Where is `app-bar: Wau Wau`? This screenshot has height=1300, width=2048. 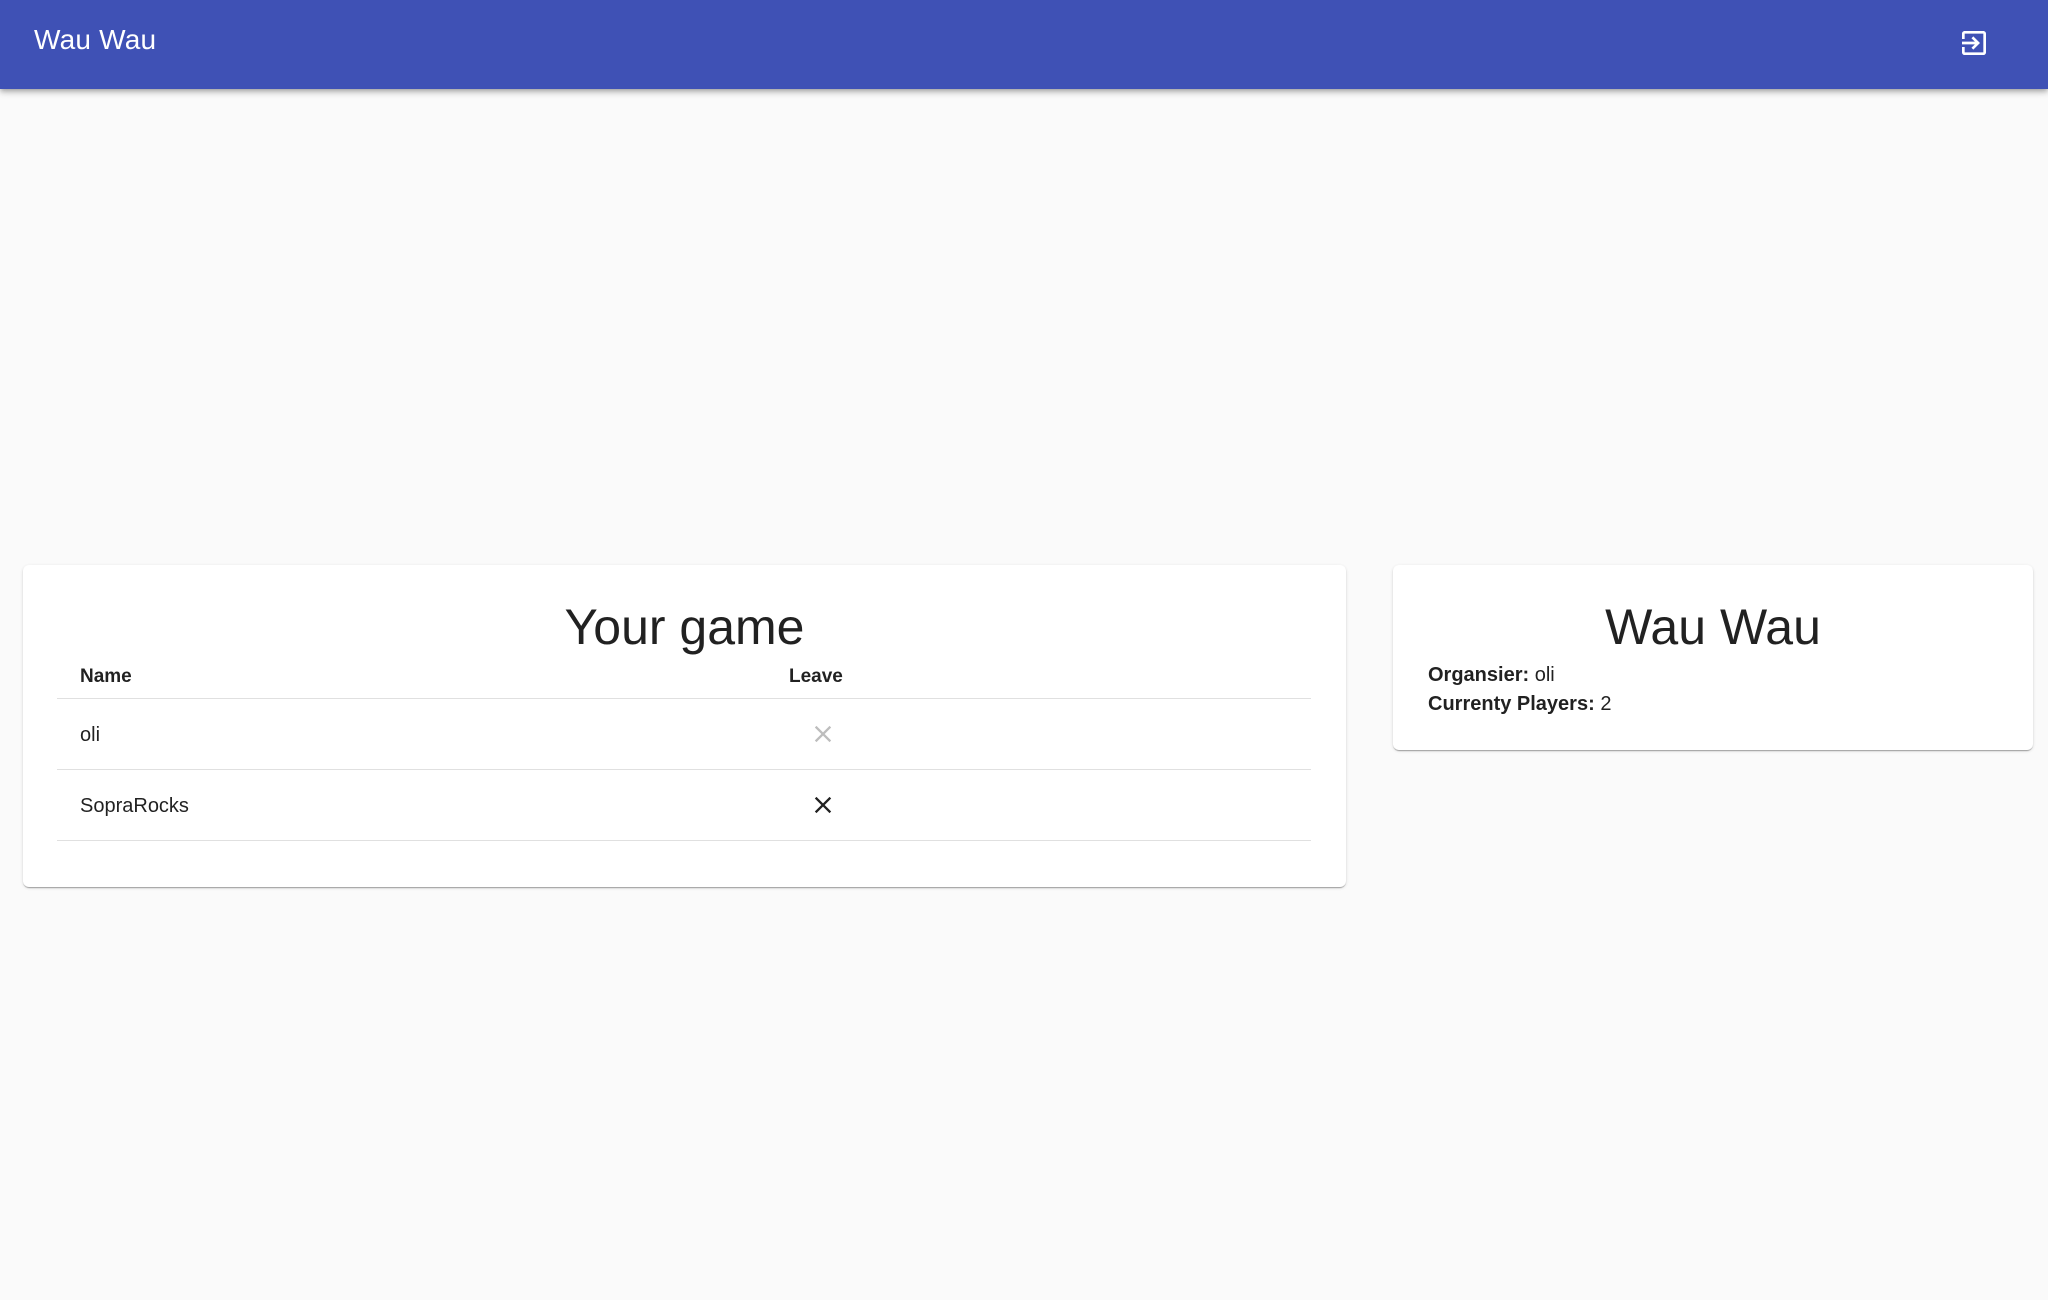
app-bar: Wau Wau is located at coordinates (1024, 44).